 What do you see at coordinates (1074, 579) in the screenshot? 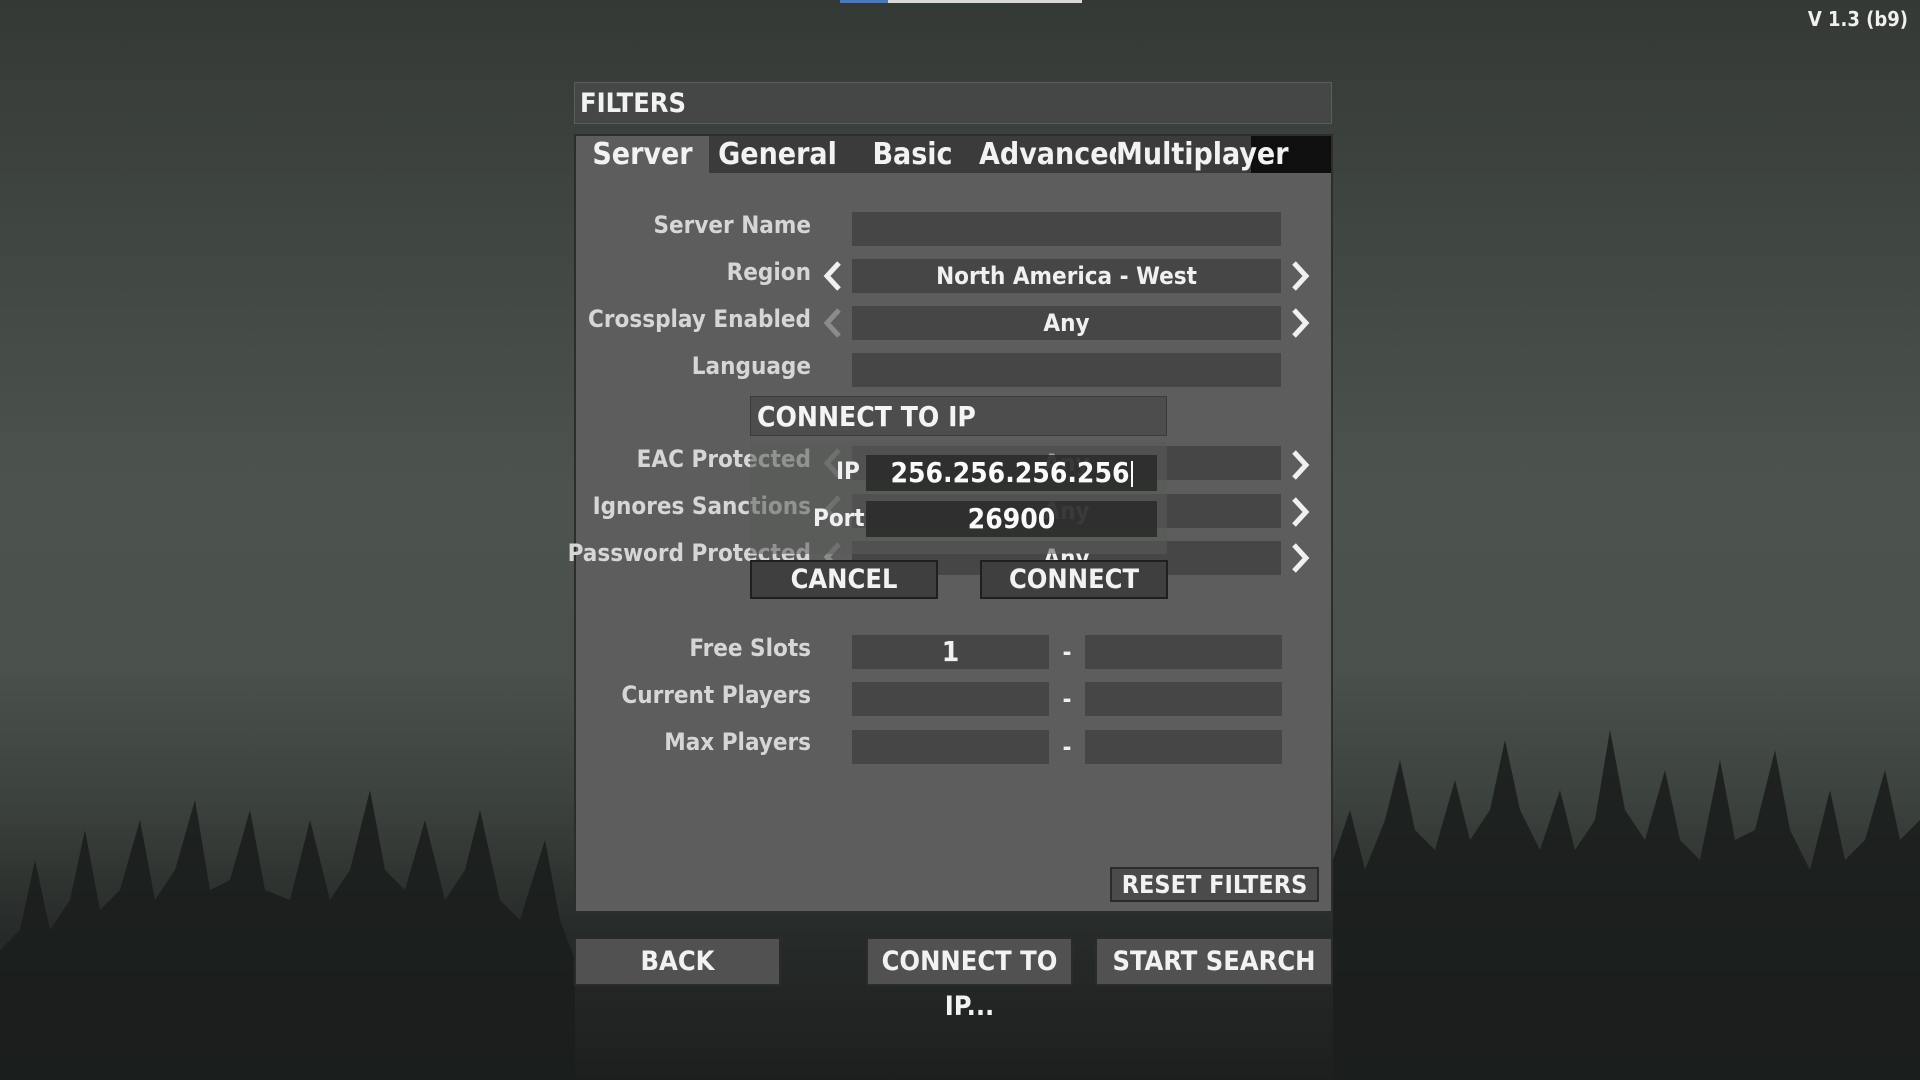
I see `connect-button: CONNECT` at bounding box center [1074, 579].